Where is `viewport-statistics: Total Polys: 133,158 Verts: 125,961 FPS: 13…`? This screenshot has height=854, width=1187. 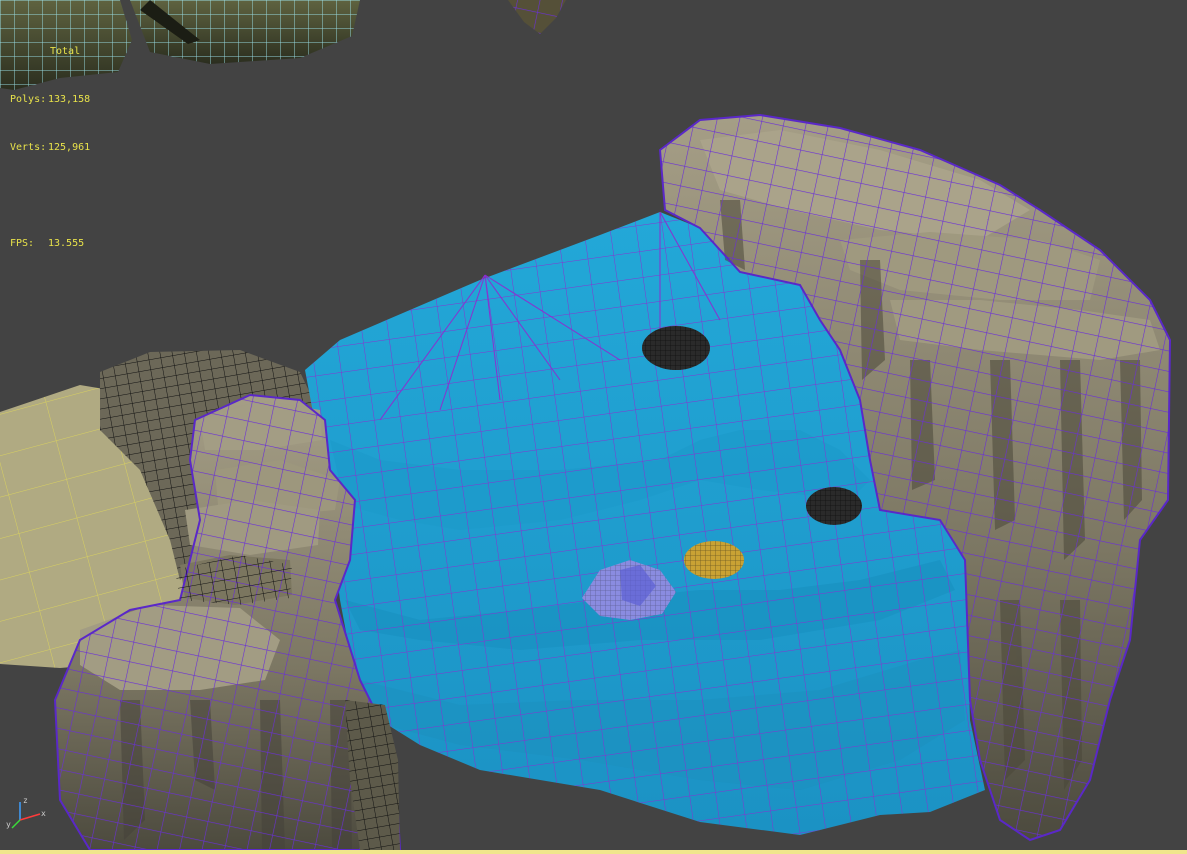 viewport-statistics: Total Polys: 133,158 Verts: 125,961 FPS: 13… is located at coordinates (50, 148).